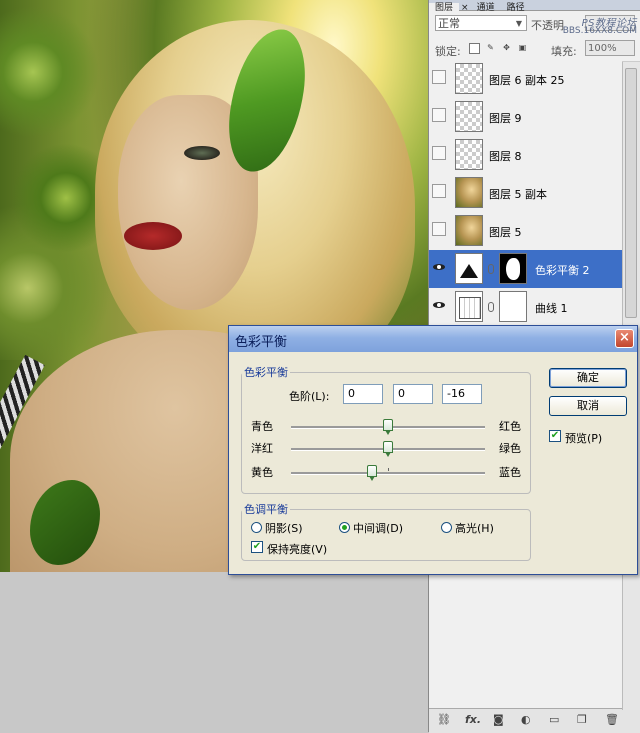 The image size is (640, 733). I want to click on panel-tabs: 图层 × 通道 路径, so click(534, 6).